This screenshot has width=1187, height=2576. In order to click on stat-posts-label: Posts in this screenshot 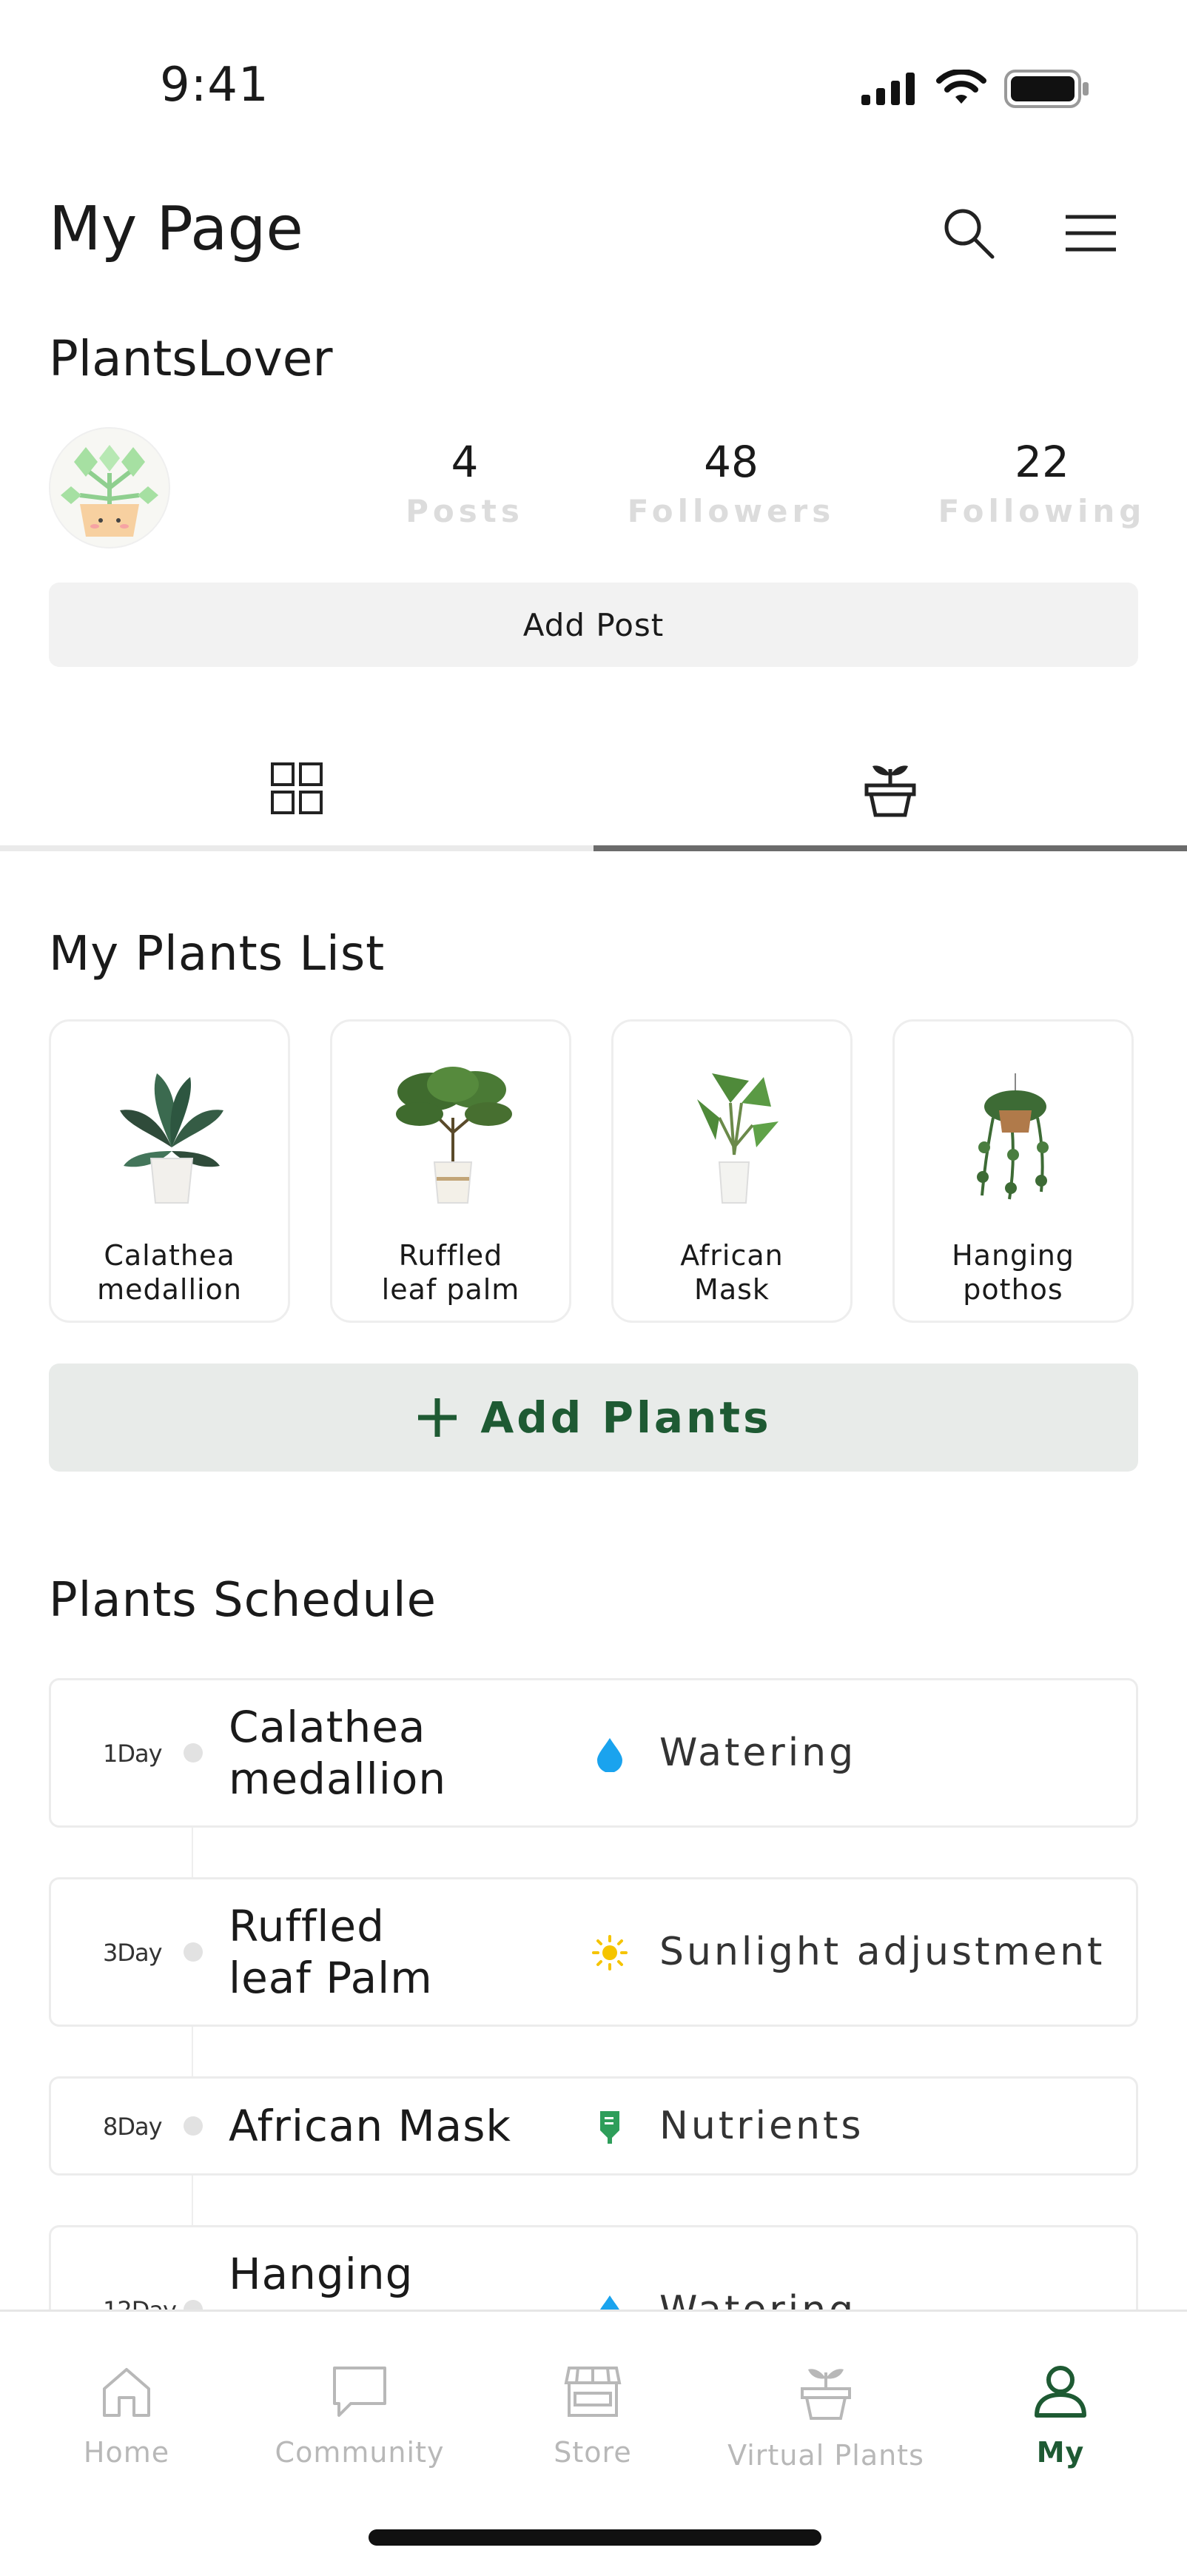, I will do `click(465, 511)`.